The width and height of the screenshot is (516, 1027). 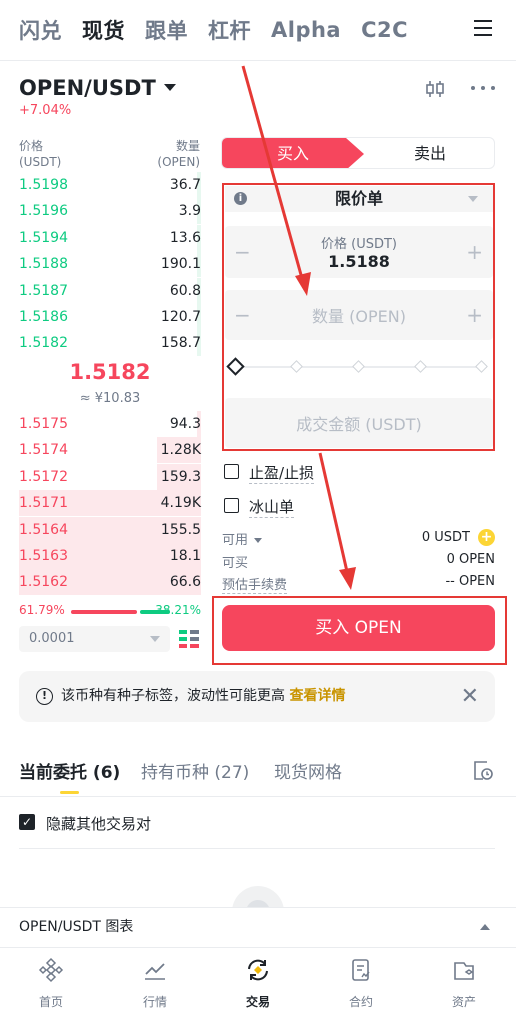 I want to click on last-price-fiat: ≈ ¥10.83, so click(x=110, y=398).